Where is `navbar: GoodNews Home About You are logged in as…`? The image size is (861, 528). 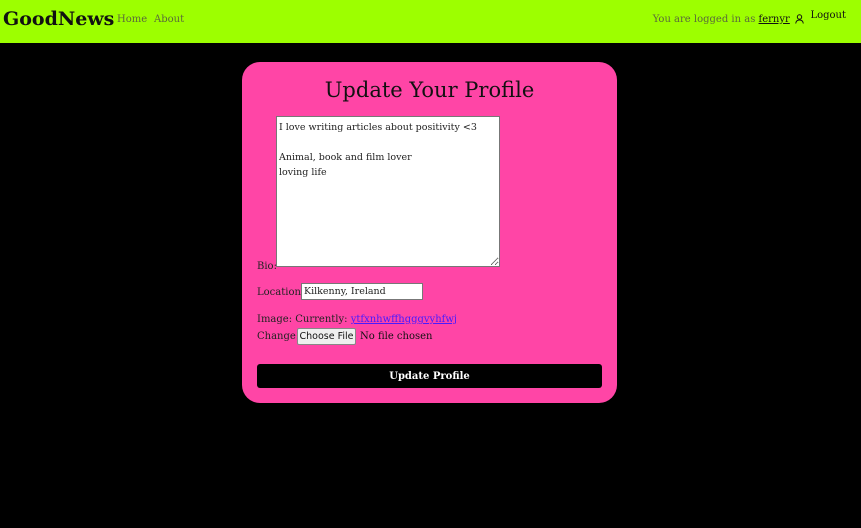 navbar: GoodNews Home About You are logged in as… is located at coordinates (430, 21).